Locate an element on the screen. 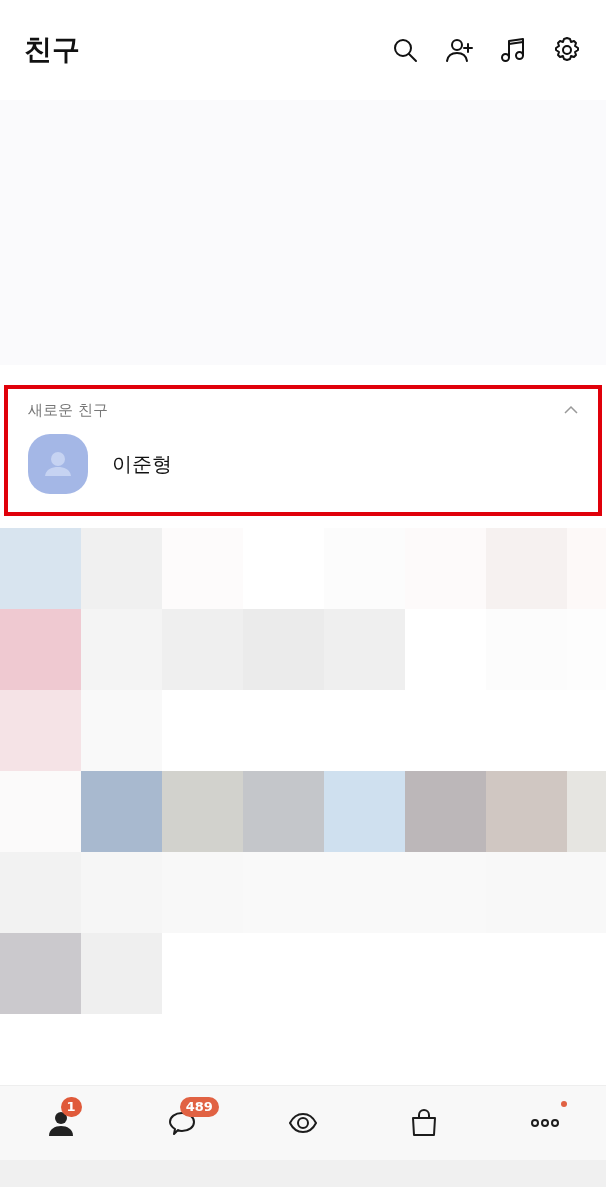 This screenshot has height=1187, width=606. friend-name: 이준형 is located at coordinates (142, 463).